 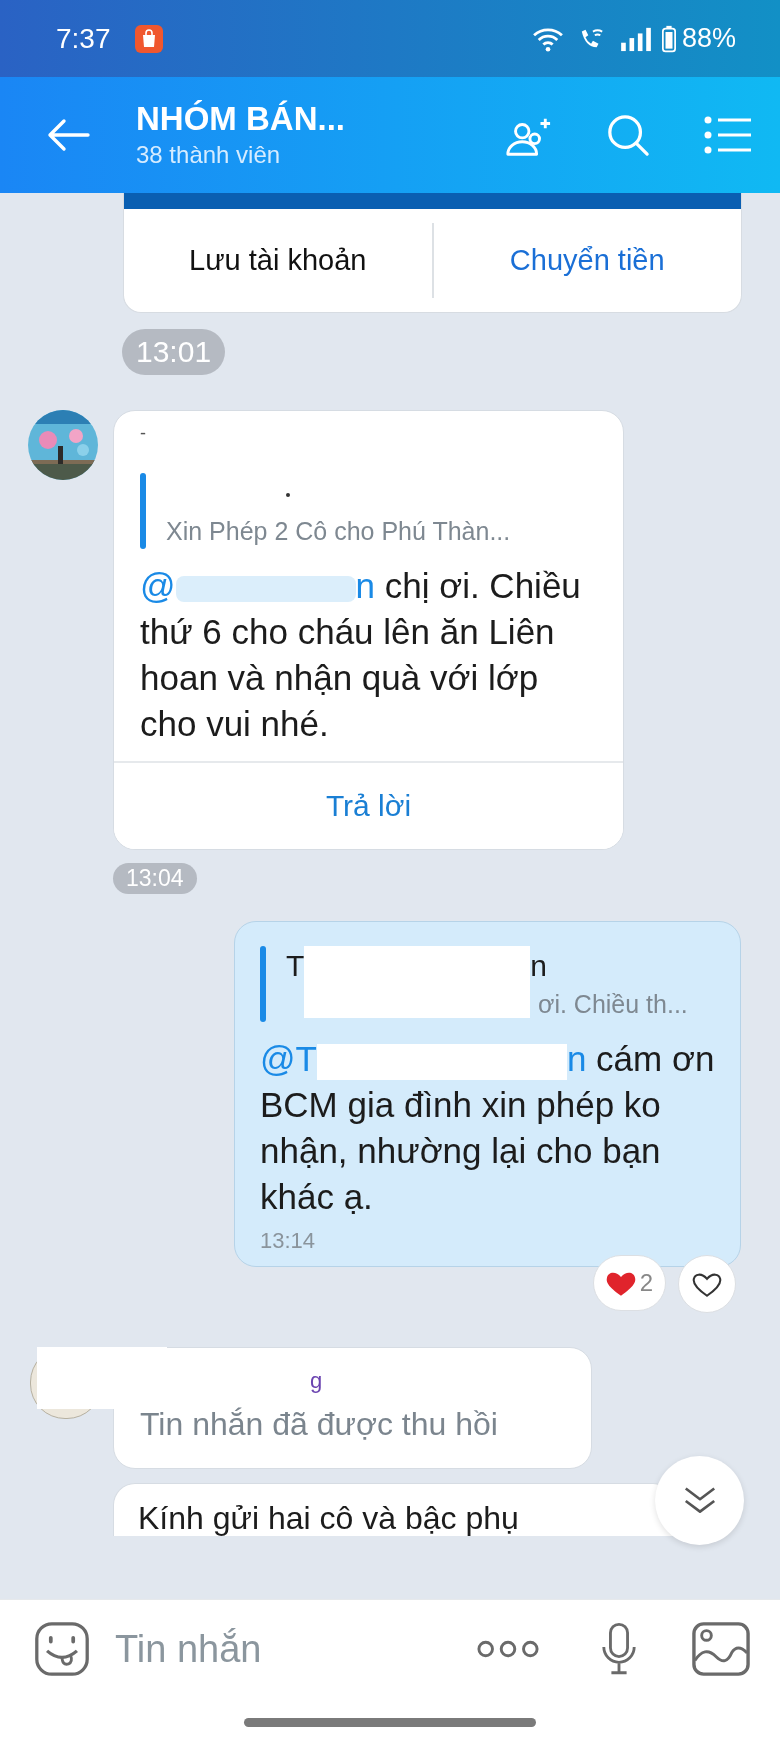 I want to click on reaction-count: 2, so click(x=629, y=1283).